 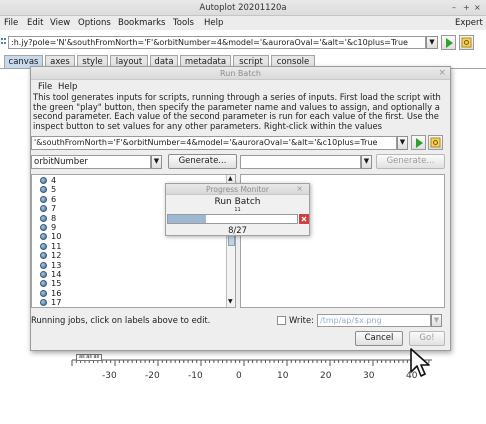 I want to click on scroll-down-icon: ▼, so click(x=230, y=301).